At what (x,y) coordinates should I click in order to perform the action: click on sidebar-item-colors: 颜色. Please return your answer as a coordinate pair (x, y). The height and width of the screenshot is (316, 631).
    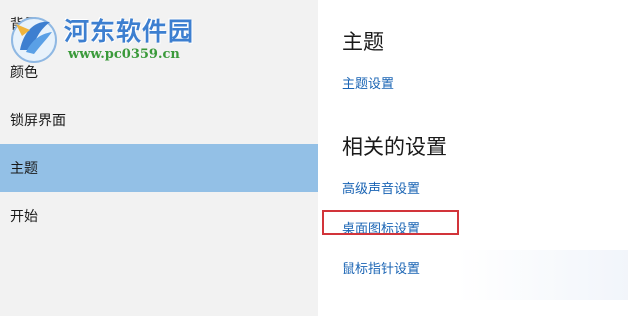
    Looking at the image, I should click on (159, 72).